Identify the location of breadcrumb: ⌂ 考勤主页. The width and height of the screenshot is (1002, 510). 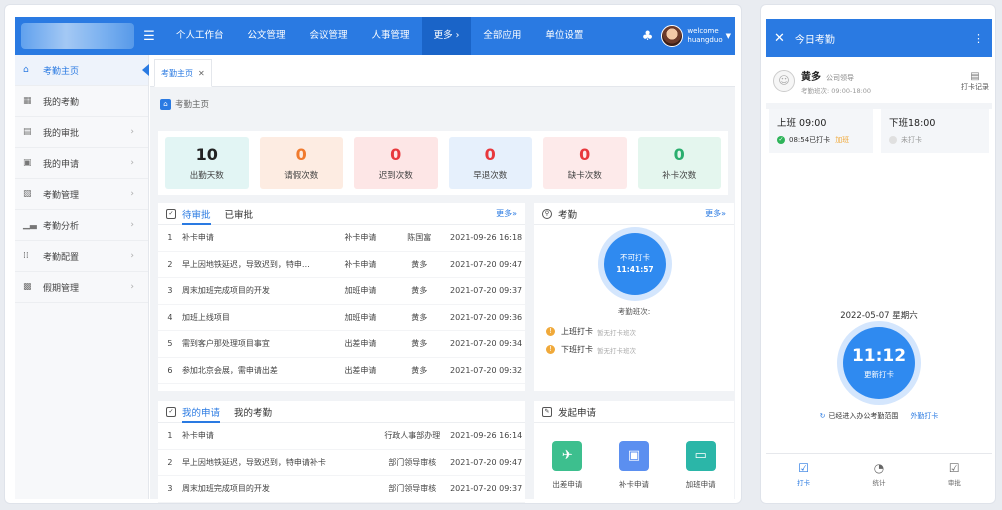
(442, 104).